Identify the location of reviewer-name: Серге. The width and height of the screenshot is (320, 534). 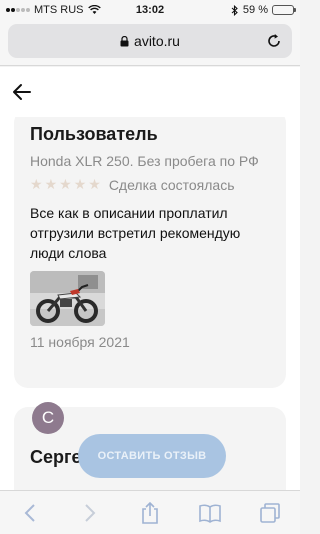
(56, 457).